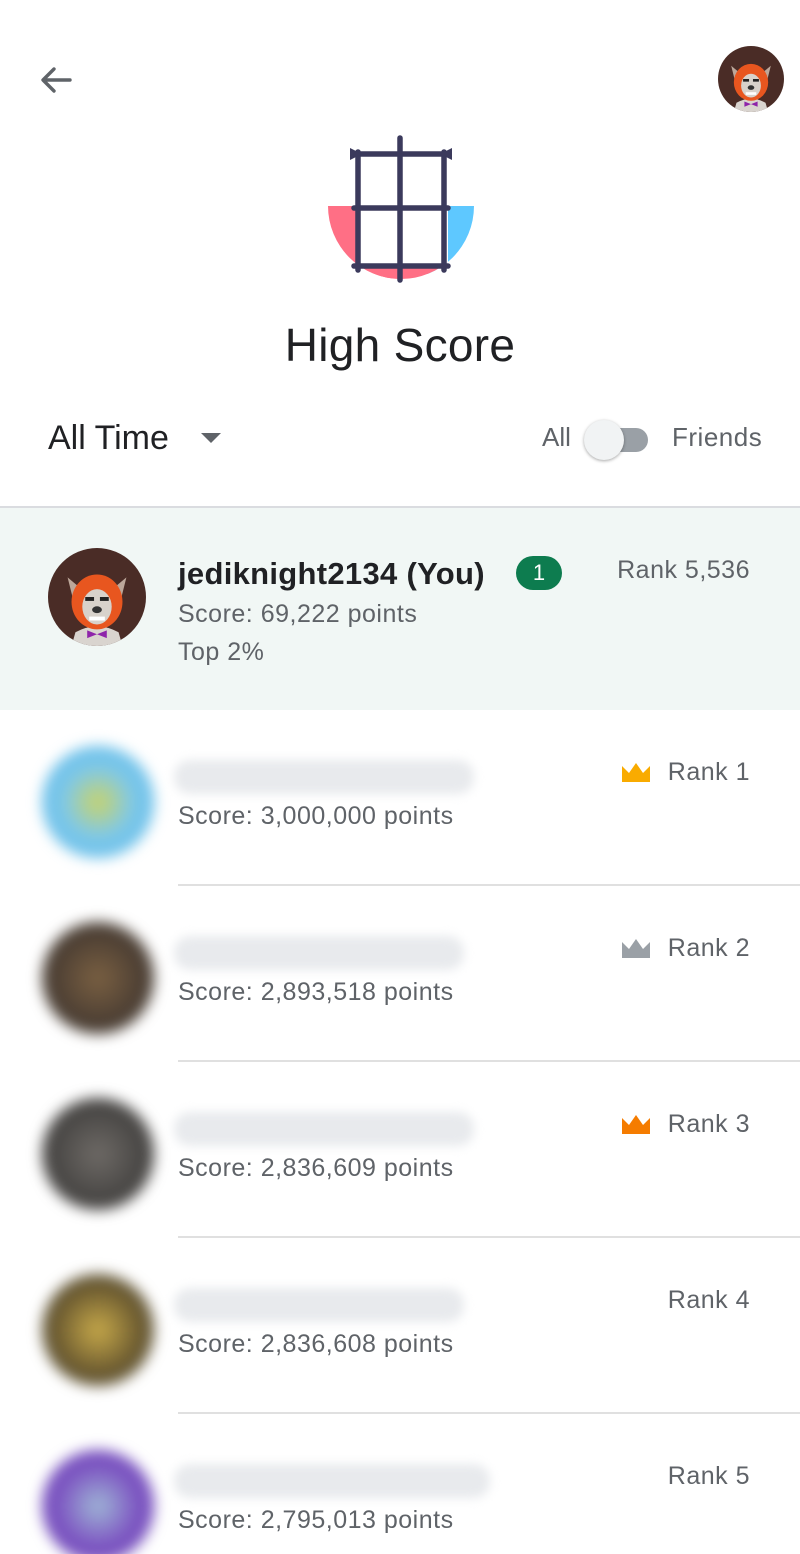  Describe the element at coordinates (400, 345) in the screenshot. I see `page-title: High Score` at that location.